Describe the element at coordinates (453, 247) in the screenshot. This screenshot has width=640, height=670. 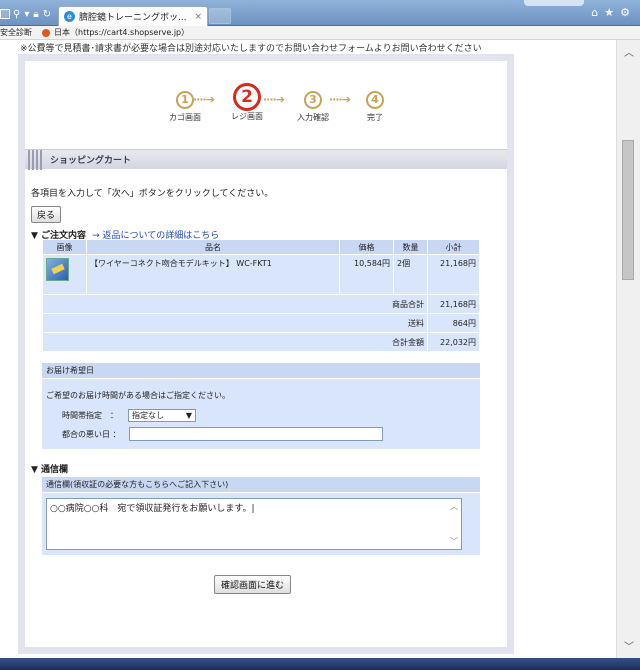
I see `col-subtotal: 小計` at that location.